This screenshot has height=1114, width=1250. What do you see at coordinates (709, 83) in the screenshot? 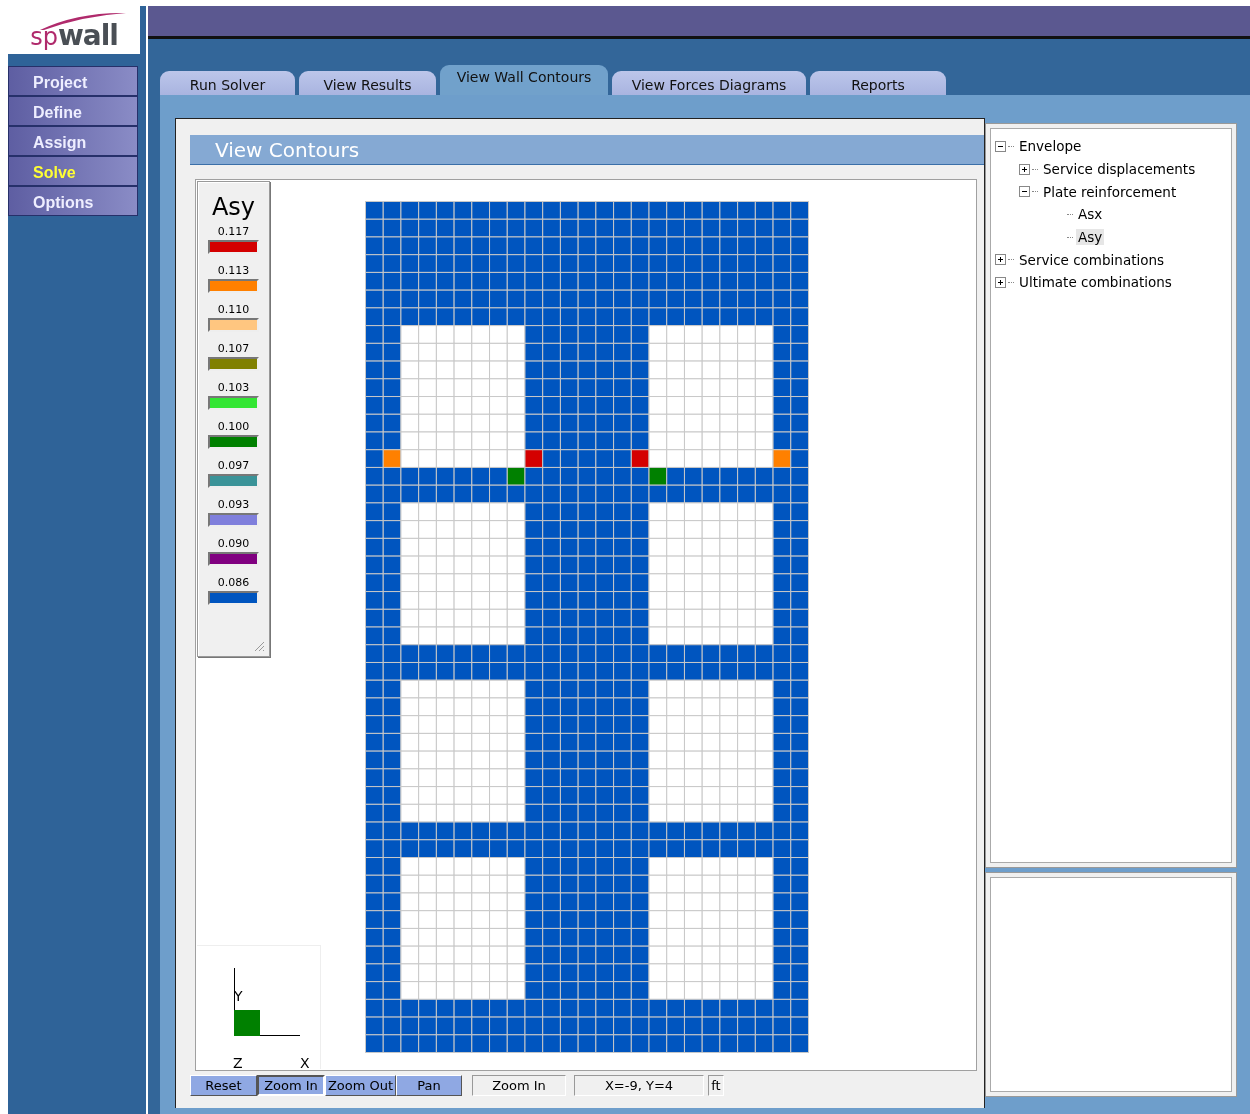
I see `tab: View Forces Diagrams` at bounding box center [709, 83].